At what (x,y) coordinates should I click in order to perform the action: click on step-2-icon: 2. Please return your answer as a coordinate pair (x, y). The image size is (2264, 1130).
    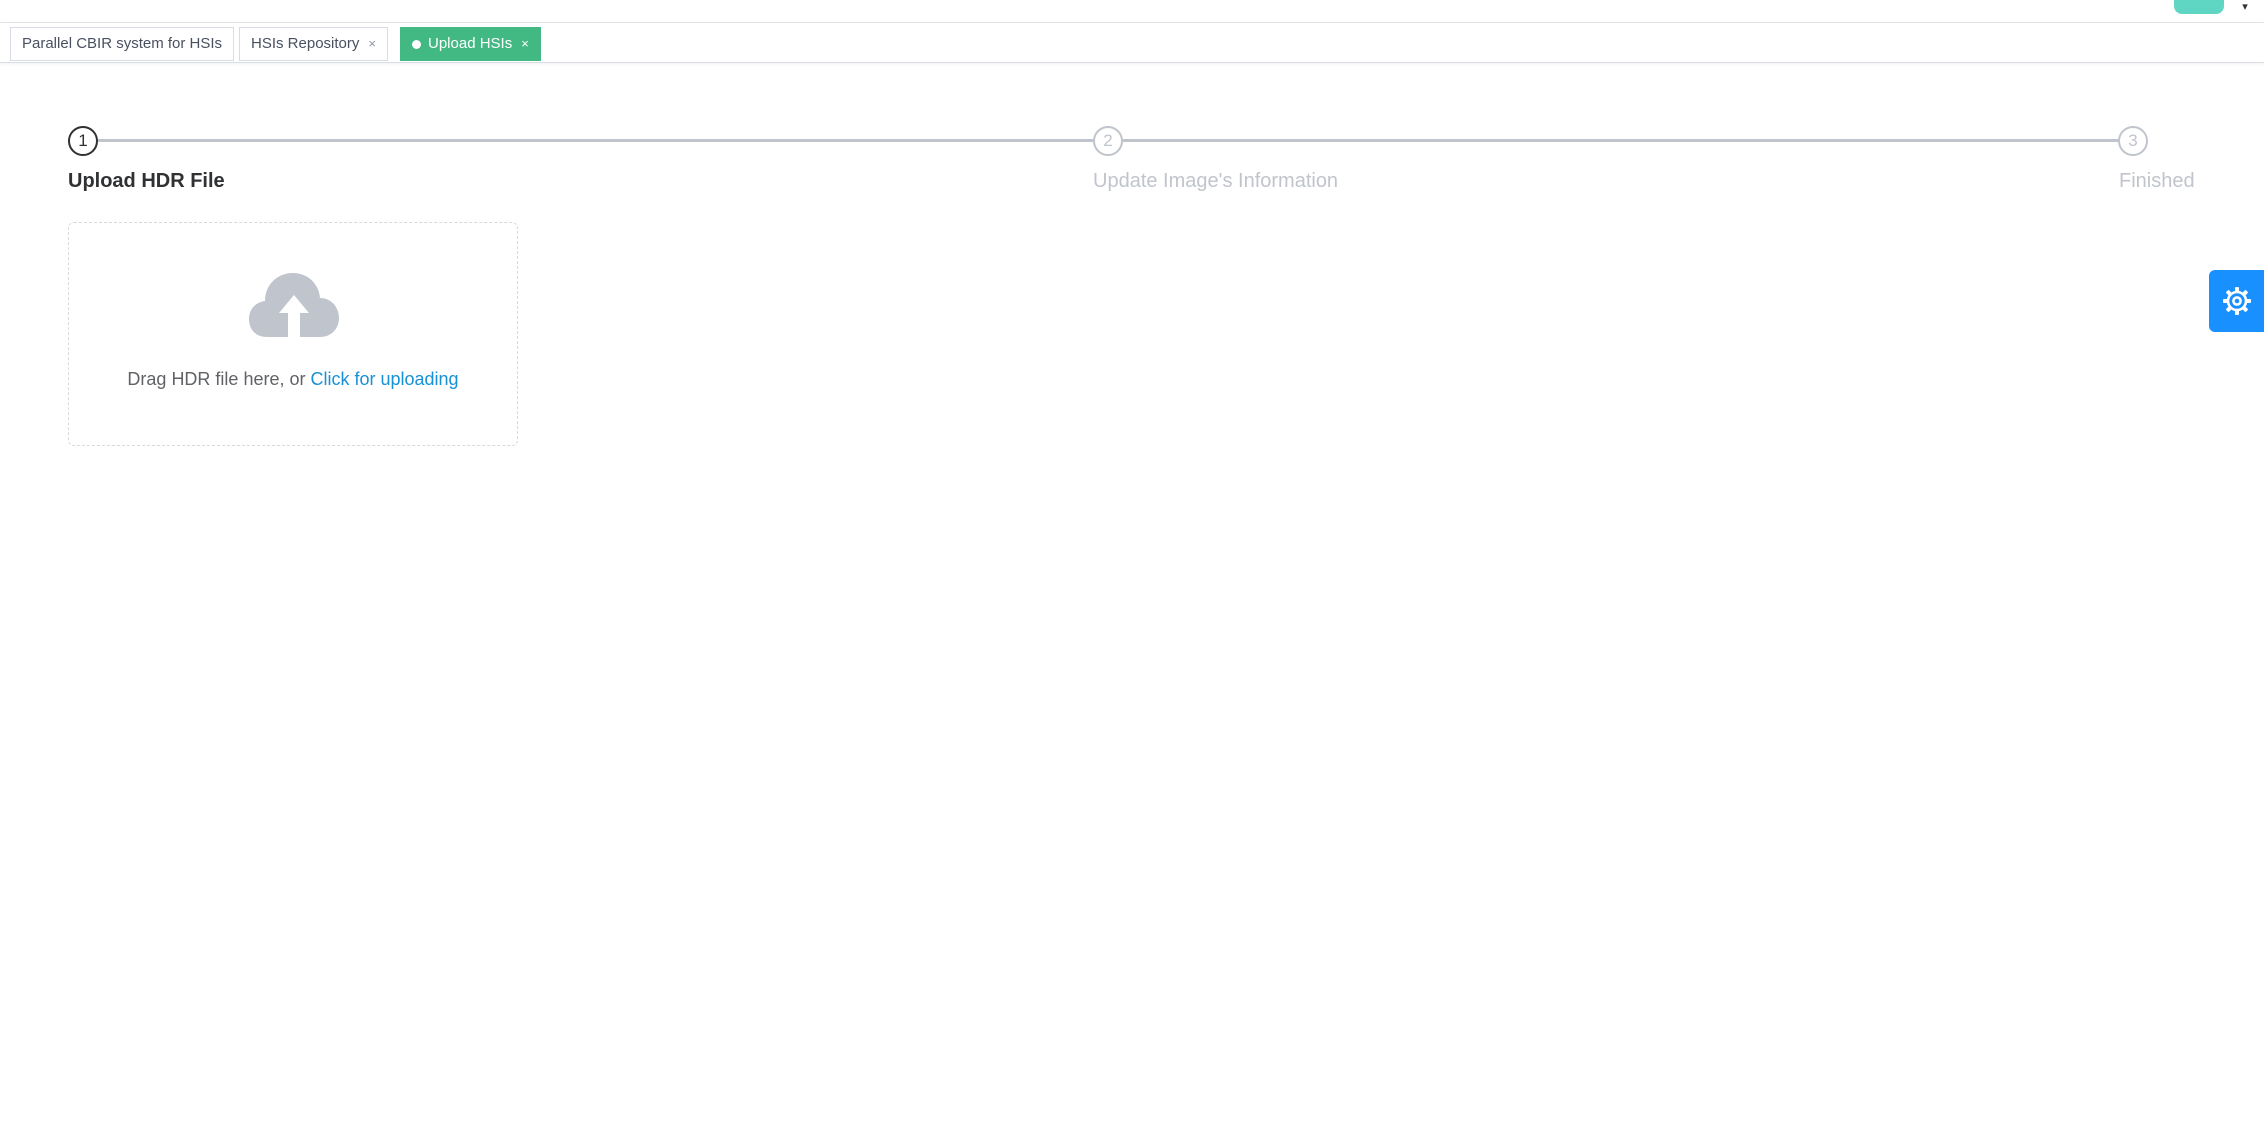
    Looking at the image, I should click on (1108, 141).